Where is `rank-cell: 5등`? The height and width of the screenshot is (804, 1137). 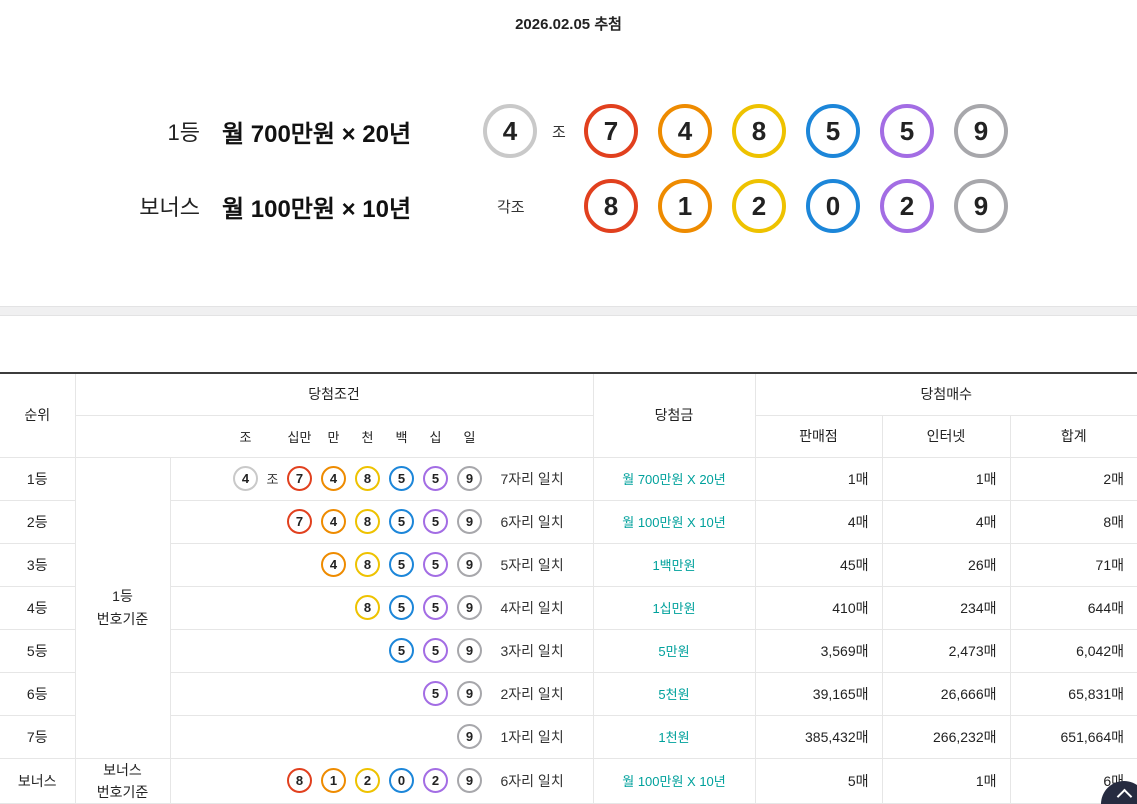 rank-cell: 5등 is located at coordinates (38, 650).